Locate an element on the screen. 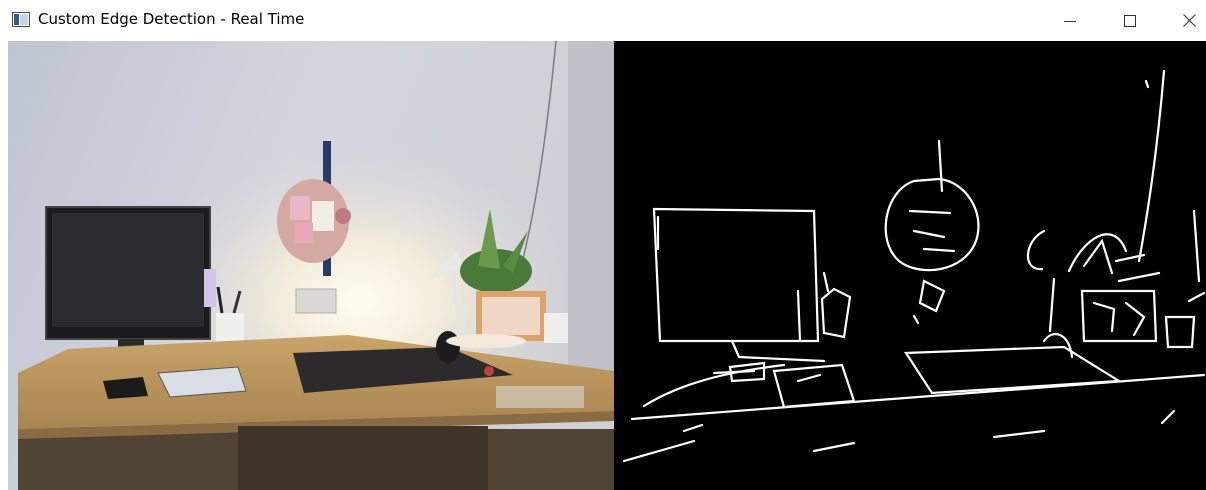 This screenshot has height=490, width=1206. app-window-icon is located at coordinates (21, 19).